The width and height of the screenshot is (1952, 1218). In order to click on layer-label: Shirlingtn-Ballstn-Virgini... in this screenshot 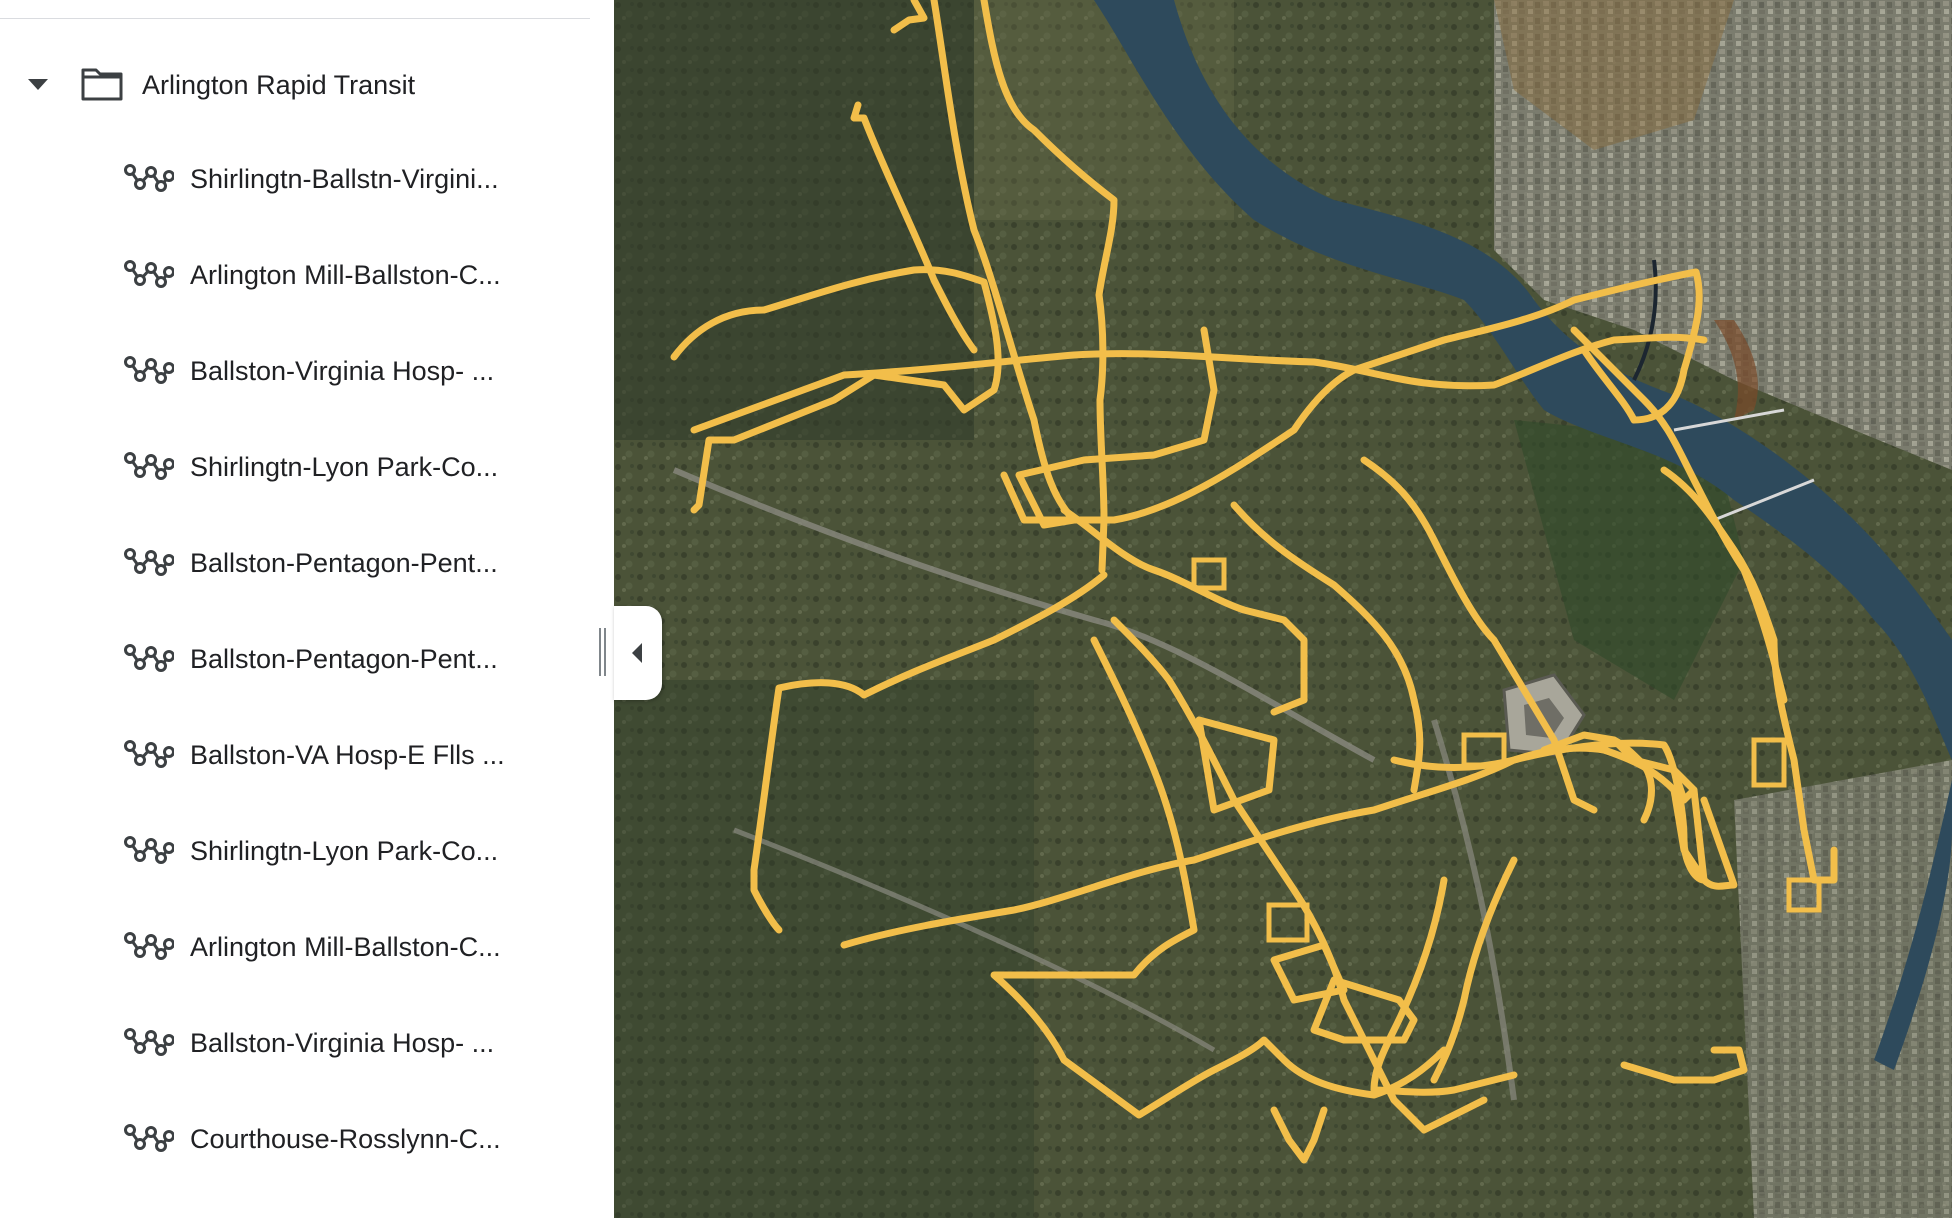, I will do `click(344, 179)`.